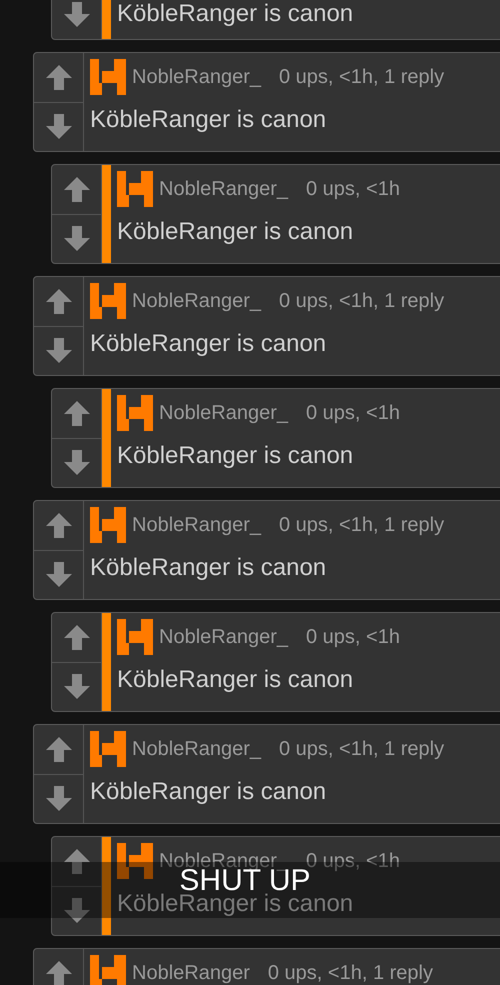  I want to click on caption-text: SHUT UP, so click(245, 881).